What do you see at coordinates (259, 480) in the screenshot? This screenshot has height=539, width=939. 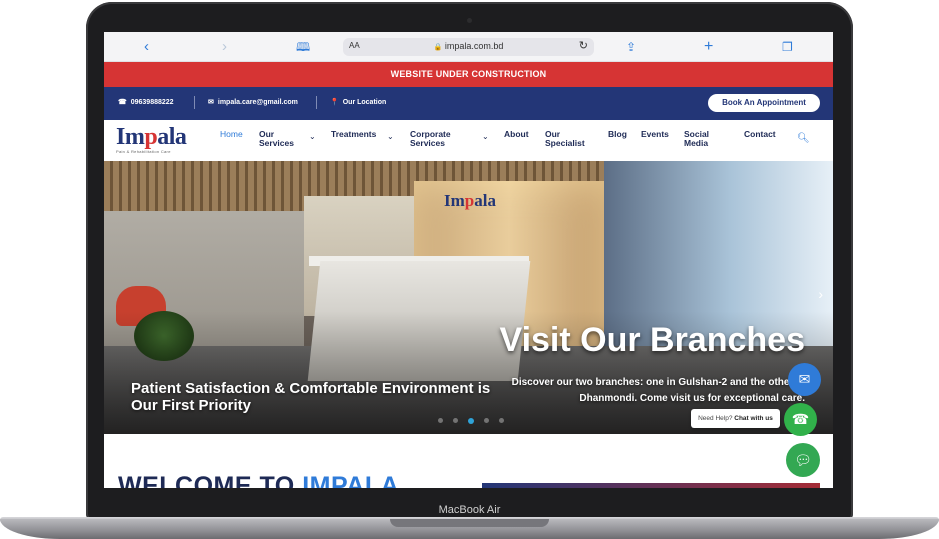 I see `welcome-heading: WELCOME TO IMPALA` at bounding box center [259, 480].